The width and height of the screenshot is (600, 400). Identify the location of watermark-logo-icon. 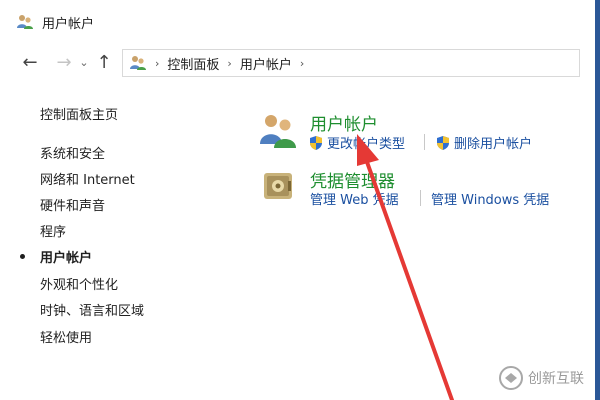
(511, 378).